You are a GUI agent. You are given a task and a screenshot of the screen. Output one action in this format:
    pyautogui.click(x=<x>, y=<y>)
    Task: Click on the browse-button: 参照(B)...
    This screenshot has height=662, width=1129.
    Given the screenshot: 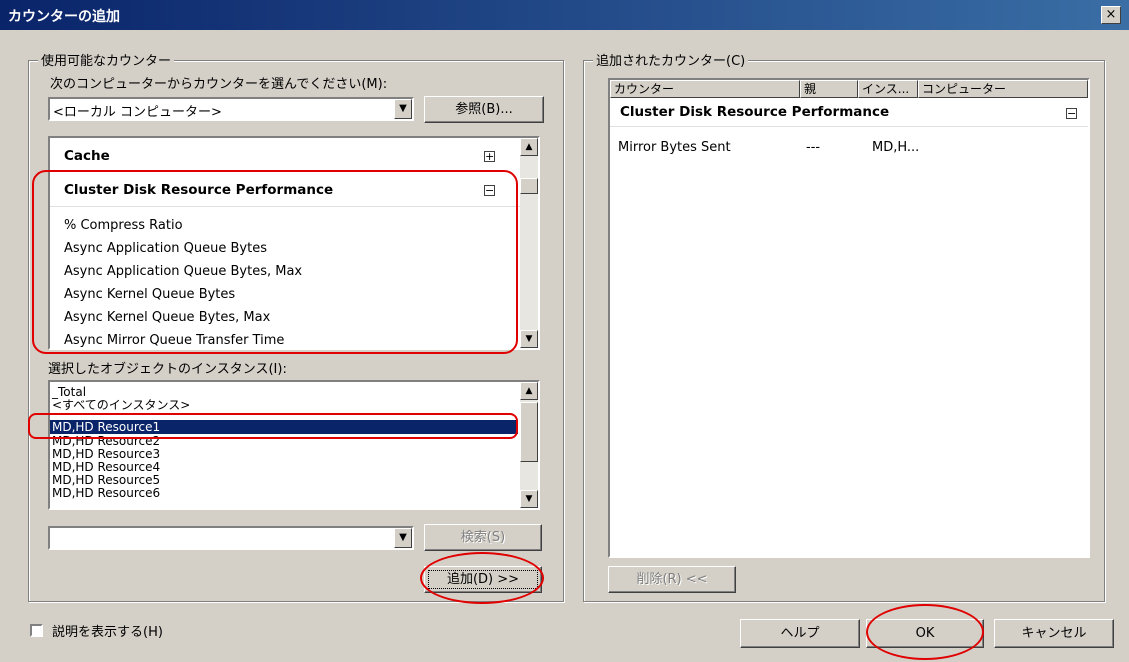 What is the action you would take?
    pyautogui.click(x=484, y=109)
    